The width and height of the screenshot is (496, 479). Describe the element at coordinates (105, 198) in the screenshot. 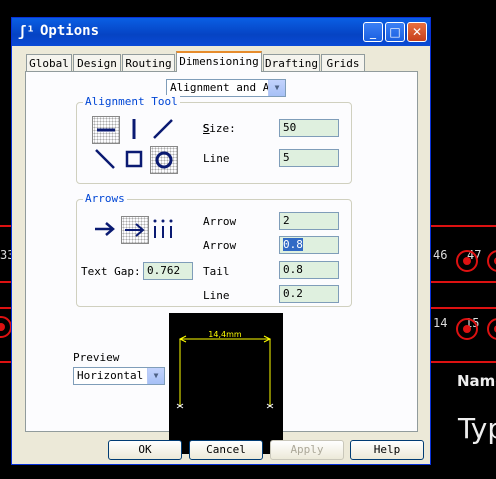

I see `arrows-legend: Arrows` at that location.